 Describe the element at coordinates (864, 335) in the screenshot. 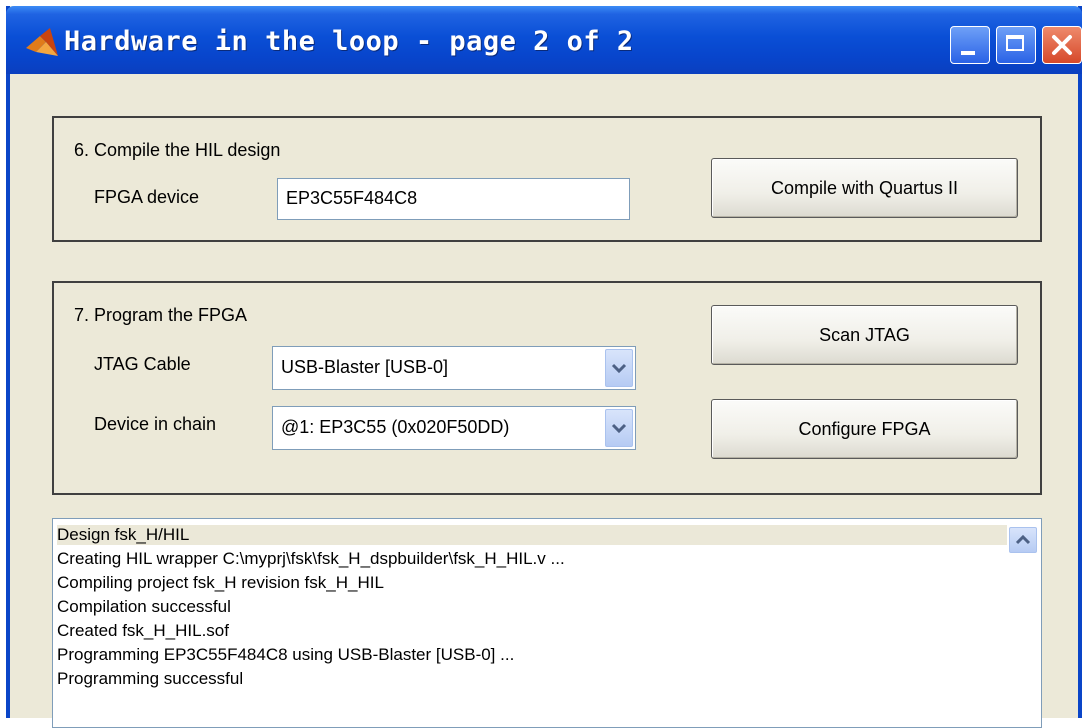

I see `scan-jtag-button: Scan JTAG` at that location.